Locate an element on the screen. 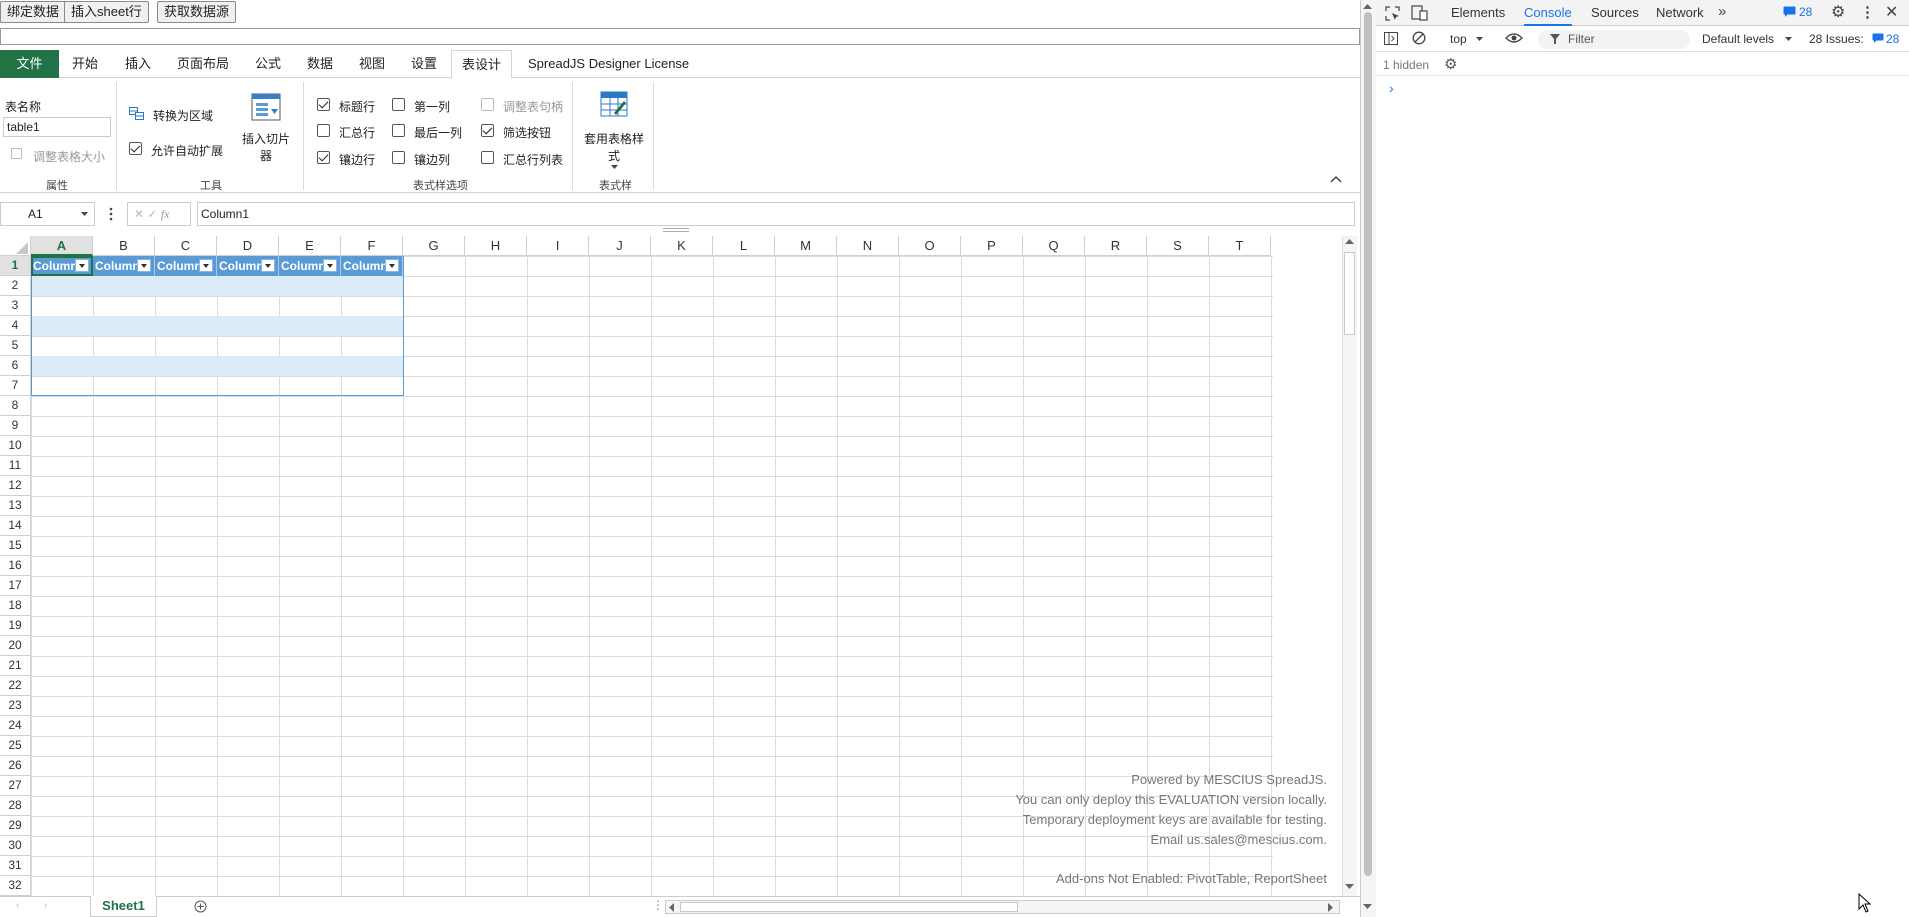 The width and height of the screenshot is (1909, 917). row-header-25: 25 is located at coordinates (15, 746).